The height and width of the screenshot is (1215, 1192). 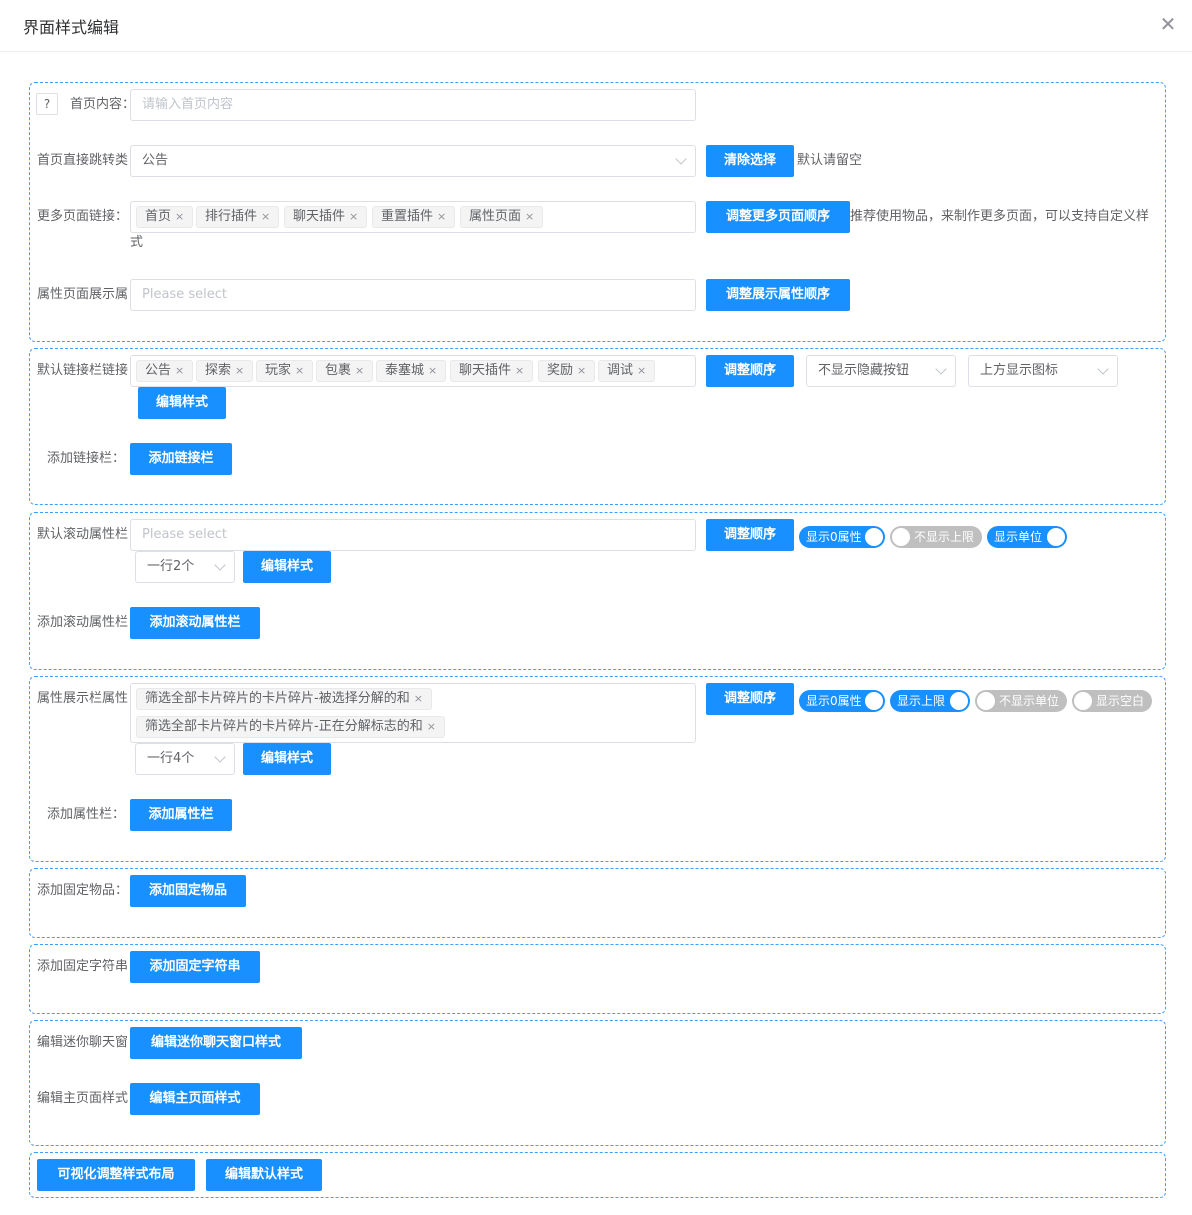 What do you see at coordinates (83, 1098) in the screenshot?
I see `main-page-label: 编辑主页面样式` at bounding box center [83, 1098].